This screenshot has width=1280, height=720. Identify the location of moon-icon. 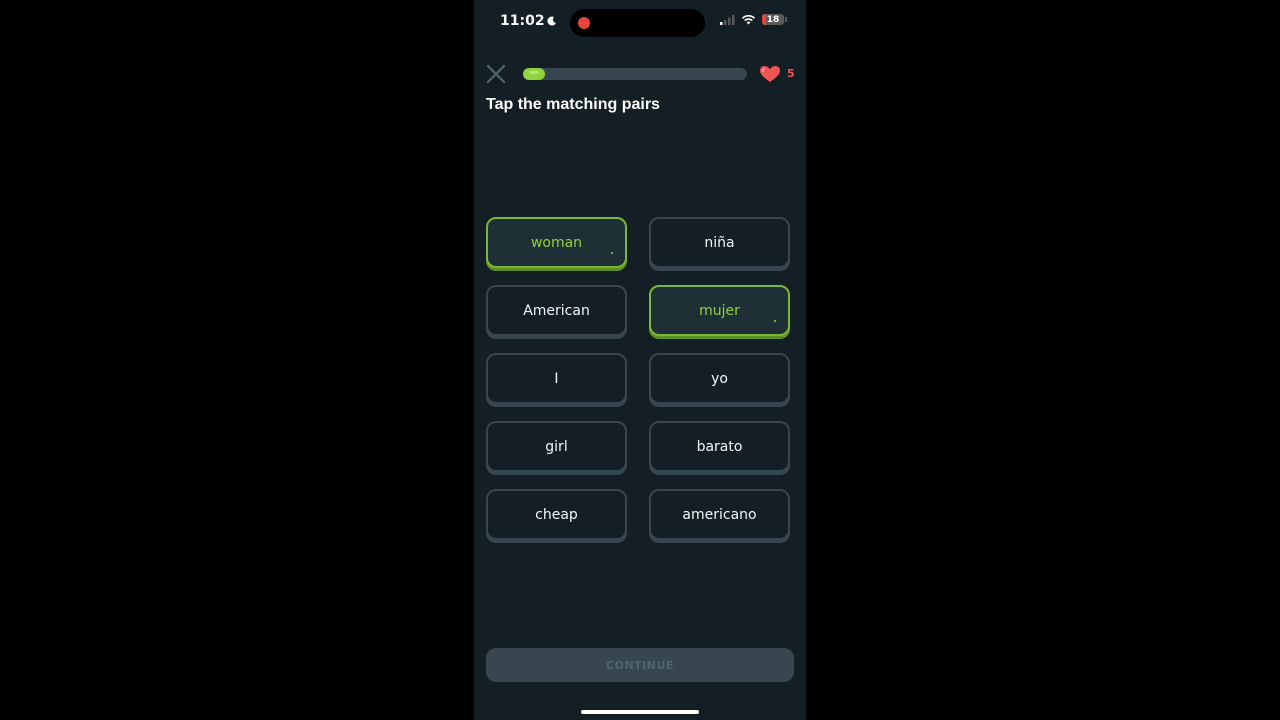
(551, 21).